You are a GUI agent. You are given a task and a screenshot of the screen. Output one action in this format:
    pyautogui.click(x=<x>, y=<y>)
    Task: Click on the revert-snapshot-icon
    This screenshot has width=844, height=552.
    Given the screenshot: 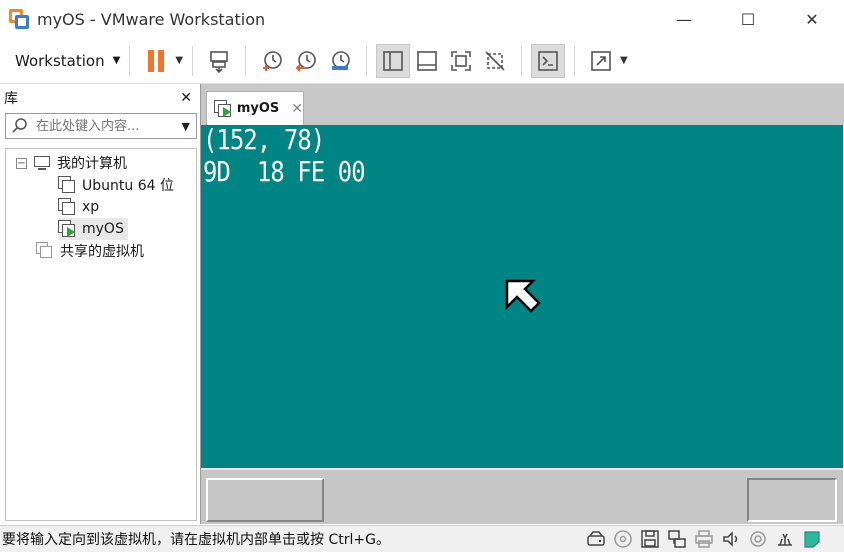 What is the action you would take?
    pyautogui.click(x=305, y=61)
    